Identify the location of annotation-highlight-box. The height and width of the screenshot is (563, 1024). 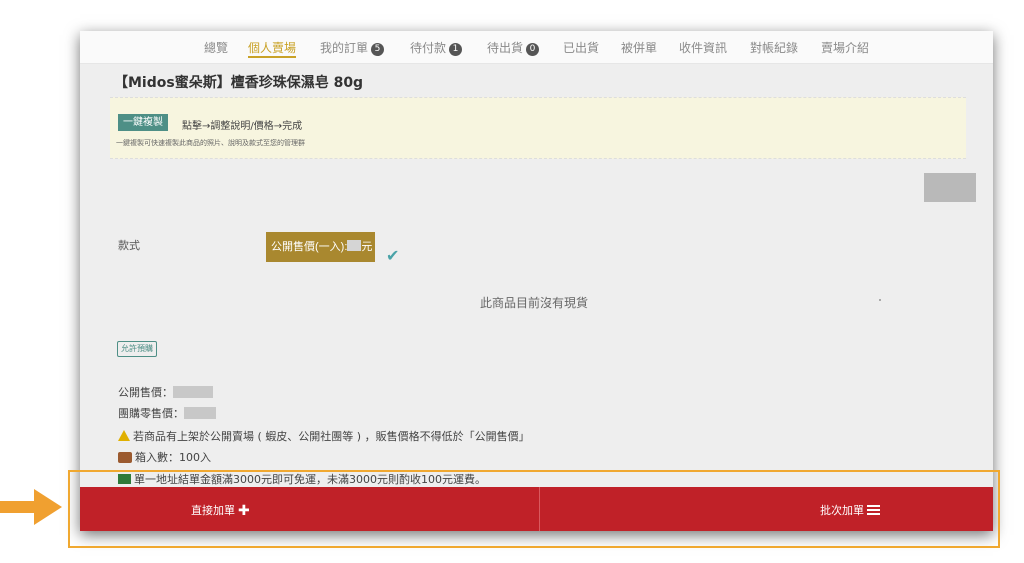
(534, 509).